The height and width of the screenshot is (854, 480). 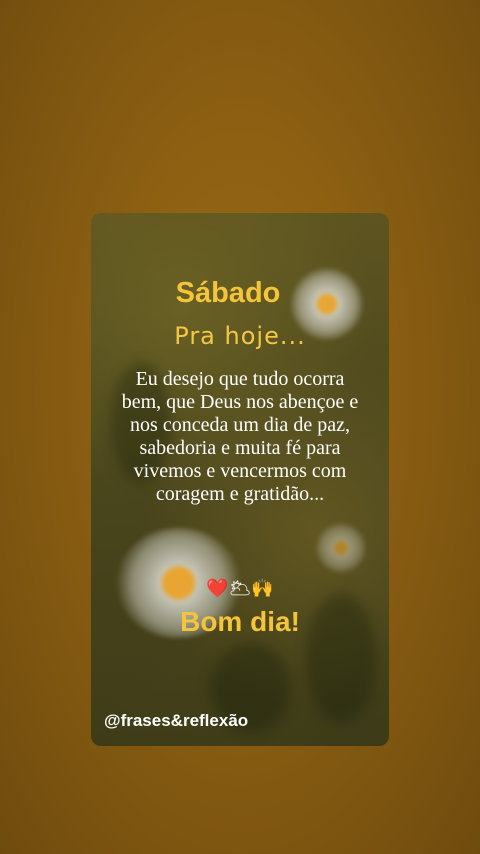 I want to click on greeting-text: Bom dia!, so click(x=240, y=621).